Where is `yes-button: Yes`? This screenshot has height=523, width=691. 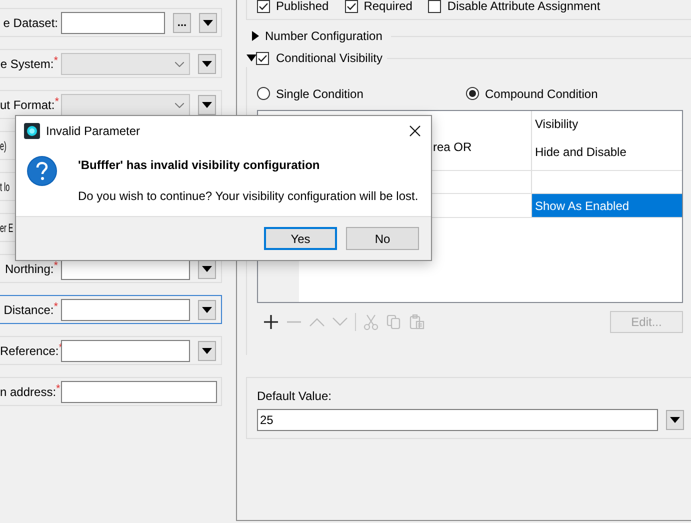 yes-button: Yes is located at coordinates (300, 238).